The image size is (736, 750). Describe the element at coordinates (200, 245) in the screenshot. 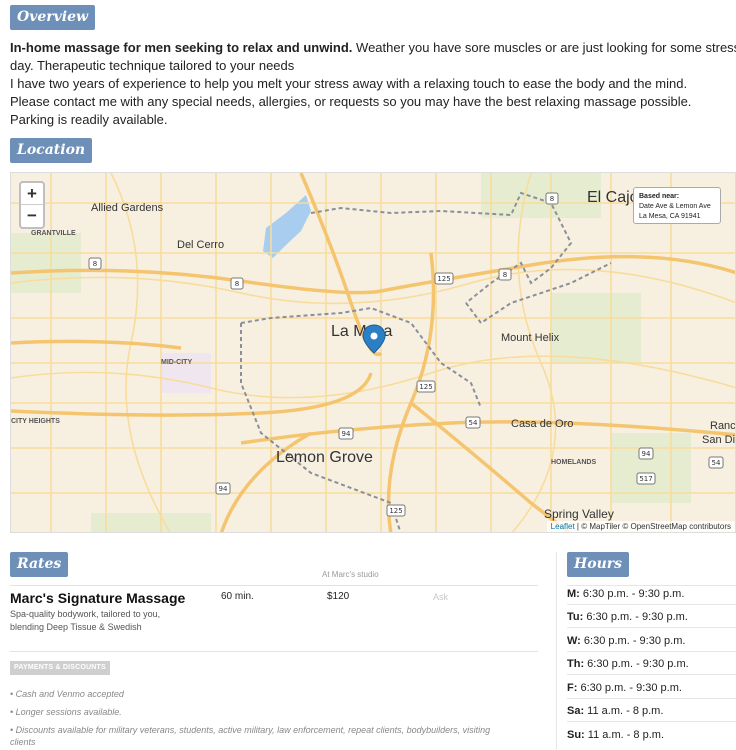

I see `place-label: Del Cerro` at that location.